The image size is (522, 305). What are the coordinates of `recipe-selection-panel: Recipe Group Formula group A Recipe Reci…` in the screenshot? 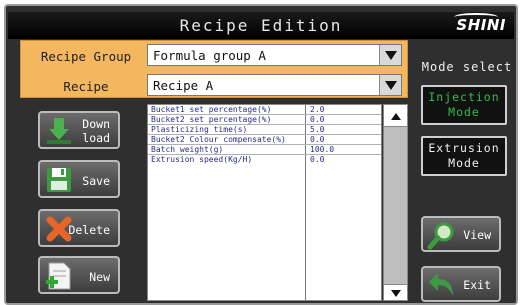 It's located at (214, 69).